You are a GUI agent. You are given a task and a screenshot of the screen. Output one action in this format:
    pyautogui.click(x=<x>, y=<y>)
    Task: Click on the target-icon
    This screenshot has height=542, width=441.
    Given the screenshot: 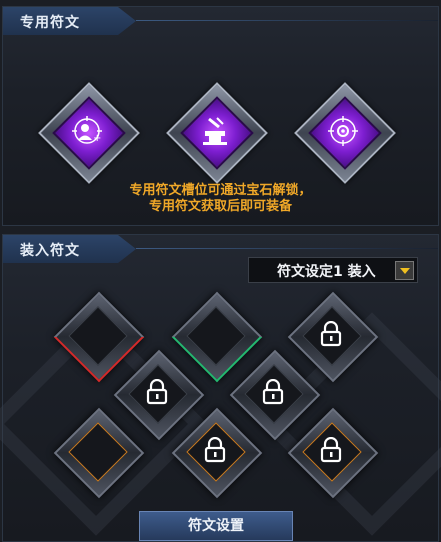 What is the action you would take?
    pyautogui.click(x=343, y=131)
    